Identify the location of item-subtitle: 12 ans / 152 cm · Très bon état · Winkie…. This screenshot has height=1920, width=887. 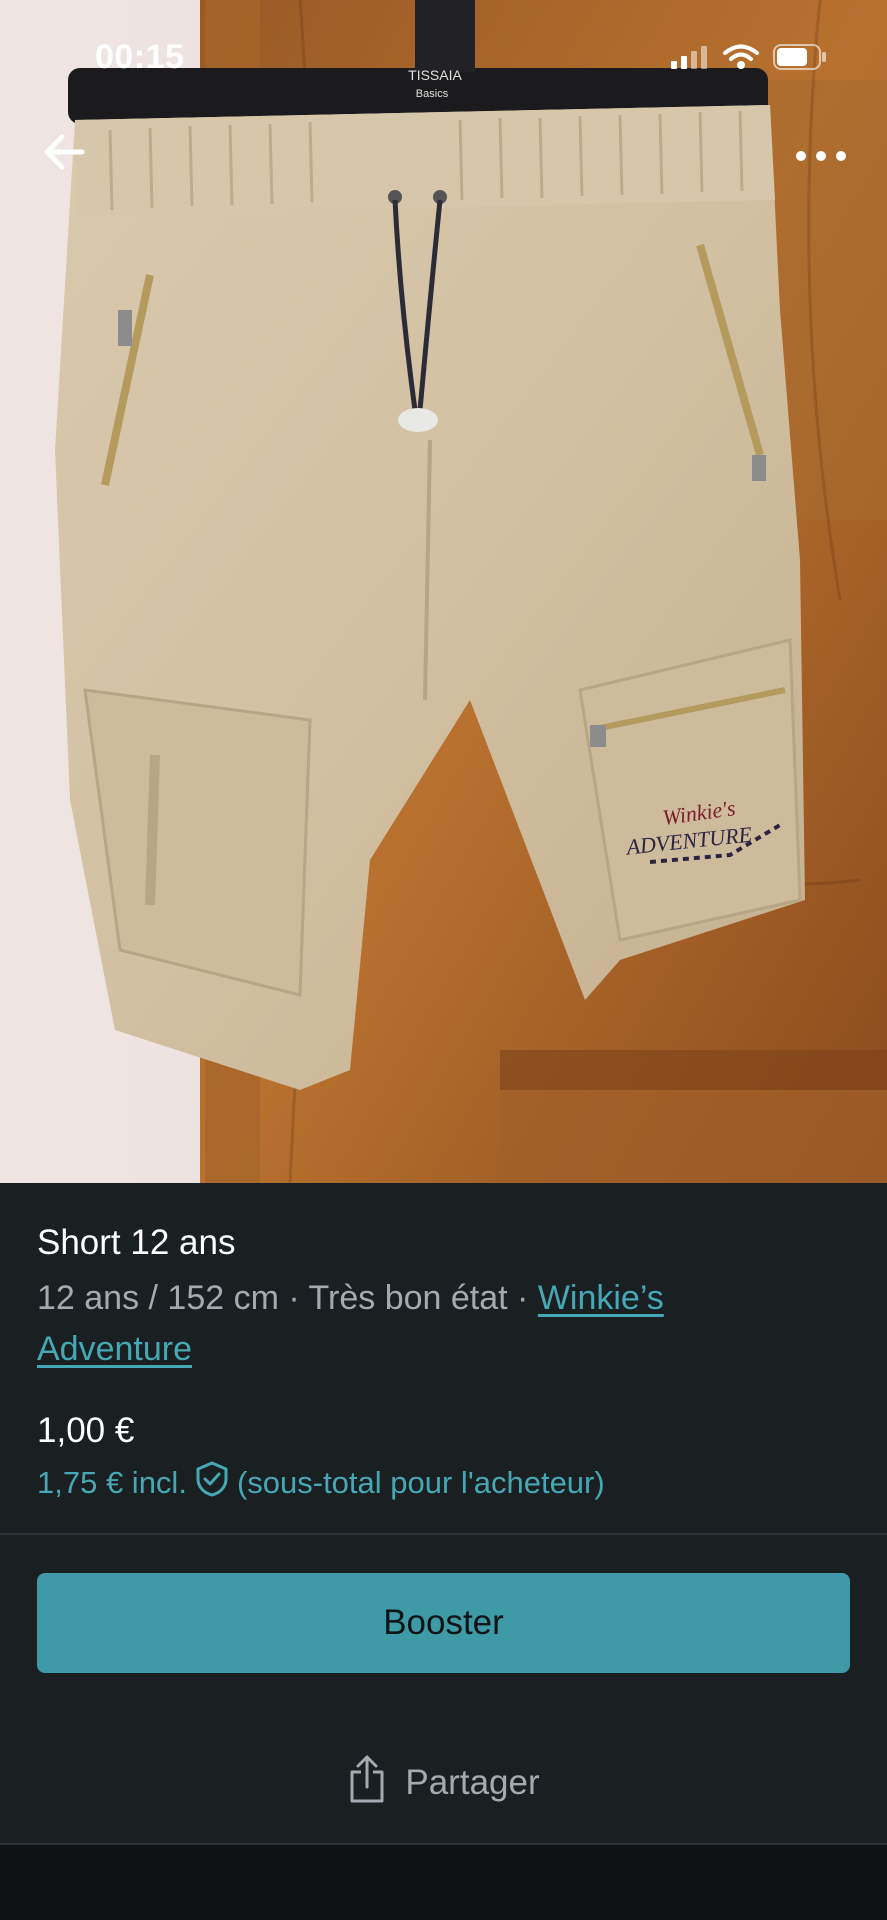
(417, 1324).